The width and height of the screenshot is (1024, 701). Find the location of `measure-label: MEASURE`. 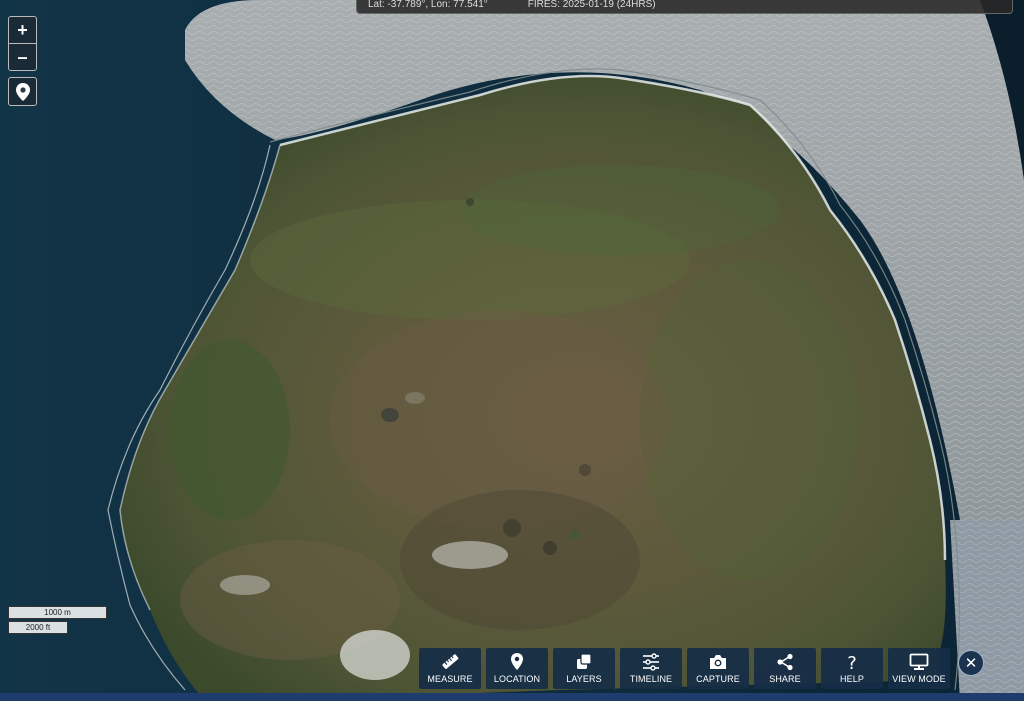

measure-label: MEASURE is located at coordinates (450, 679).